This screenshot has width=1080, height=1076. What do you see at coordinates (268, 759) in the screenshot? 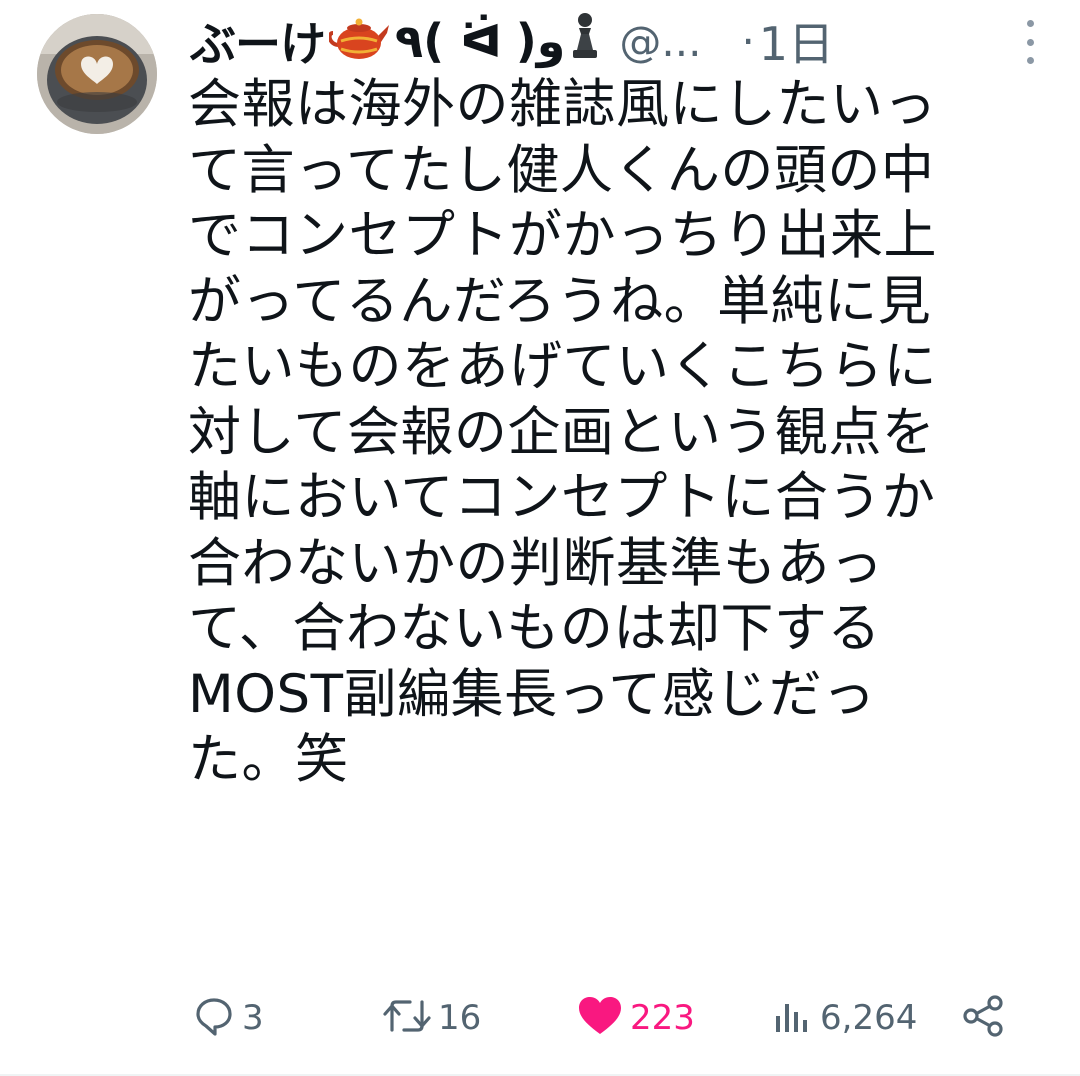
I see `tweet-text-line: た。笑` at bounding box center [268, 759].